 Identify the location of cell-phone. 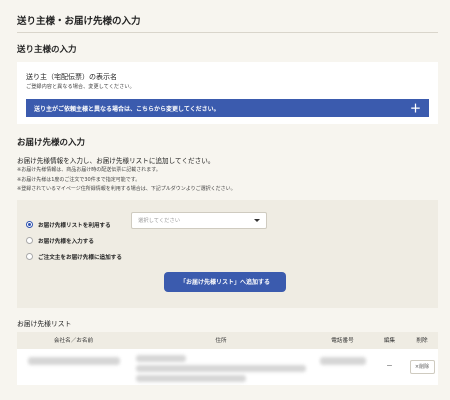
(342, 359).